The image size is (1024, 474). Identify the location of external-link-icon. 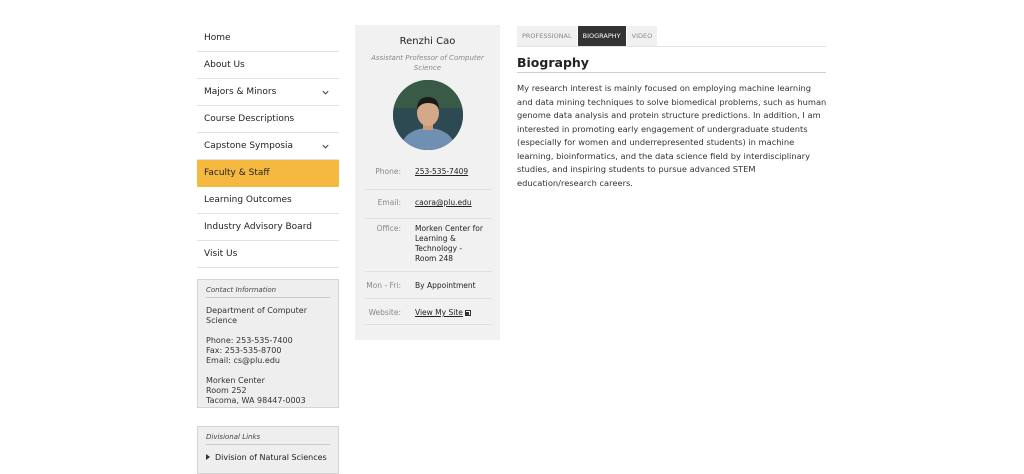
(467, 313).